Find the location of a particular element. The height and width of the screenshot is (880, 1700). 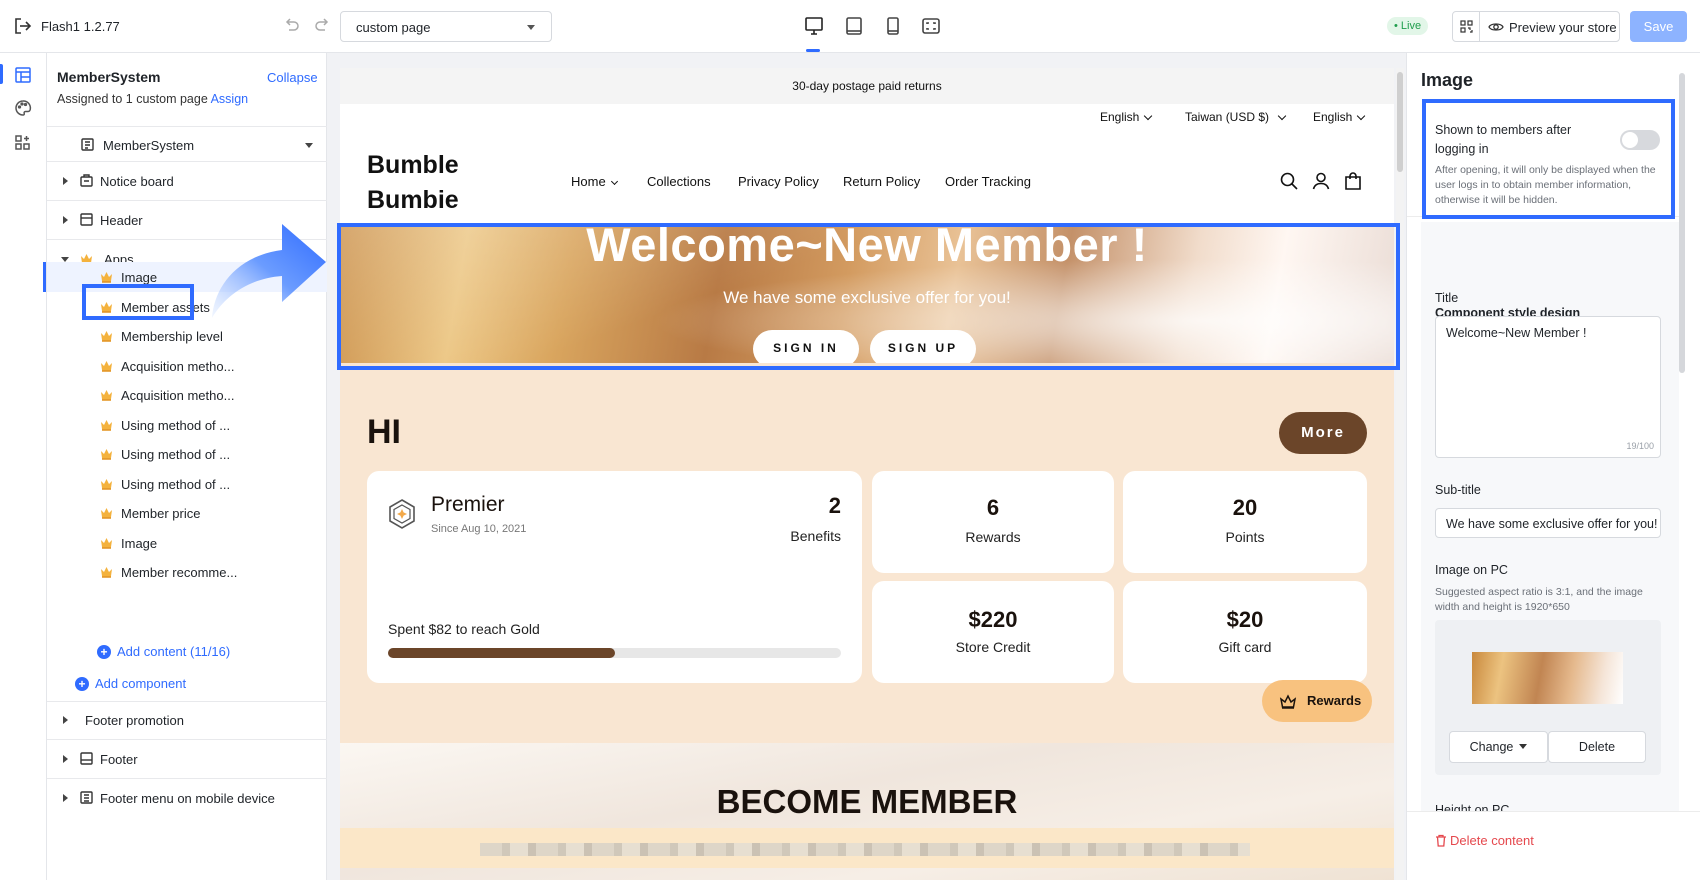

collapse-link: Collapse is located at coordinates (292, 77).